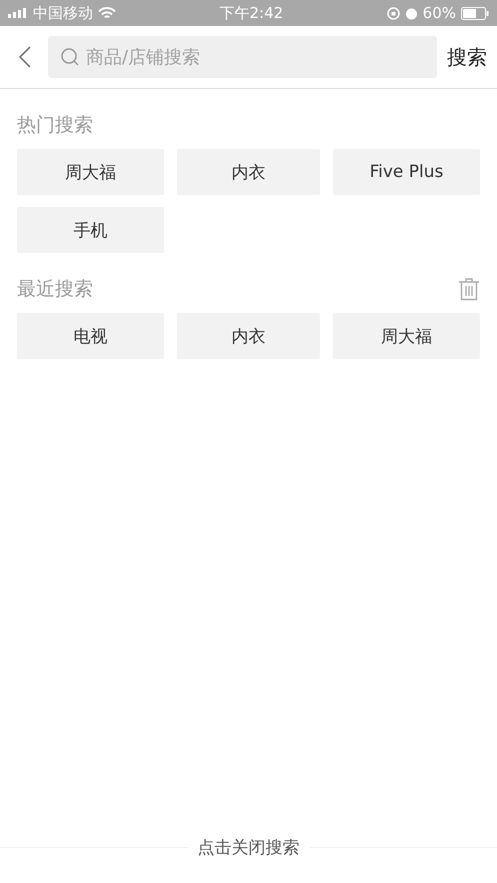  I want to click on trash-icon, so click(469, 289).